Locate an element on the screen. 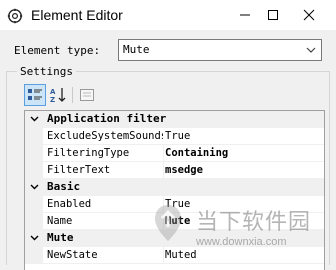 The image size is (336, 270). minimize-icon is located at coordinates (245, 15).